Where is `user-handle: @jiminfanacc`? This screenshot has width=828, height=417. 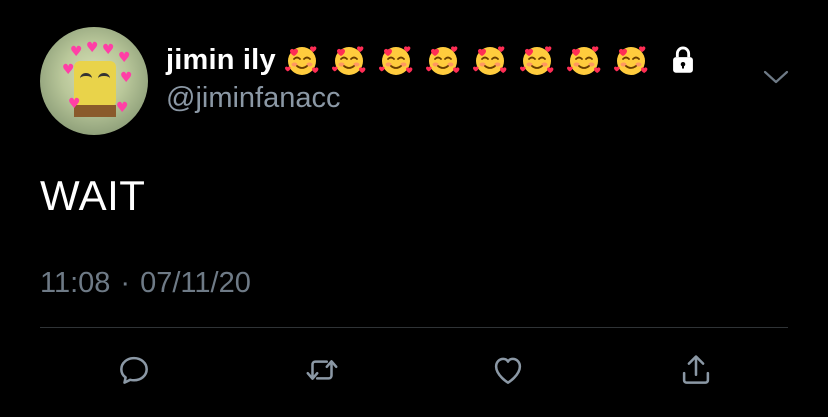 user-handle: @jiminfanacc is located at coordinates (253, 98).